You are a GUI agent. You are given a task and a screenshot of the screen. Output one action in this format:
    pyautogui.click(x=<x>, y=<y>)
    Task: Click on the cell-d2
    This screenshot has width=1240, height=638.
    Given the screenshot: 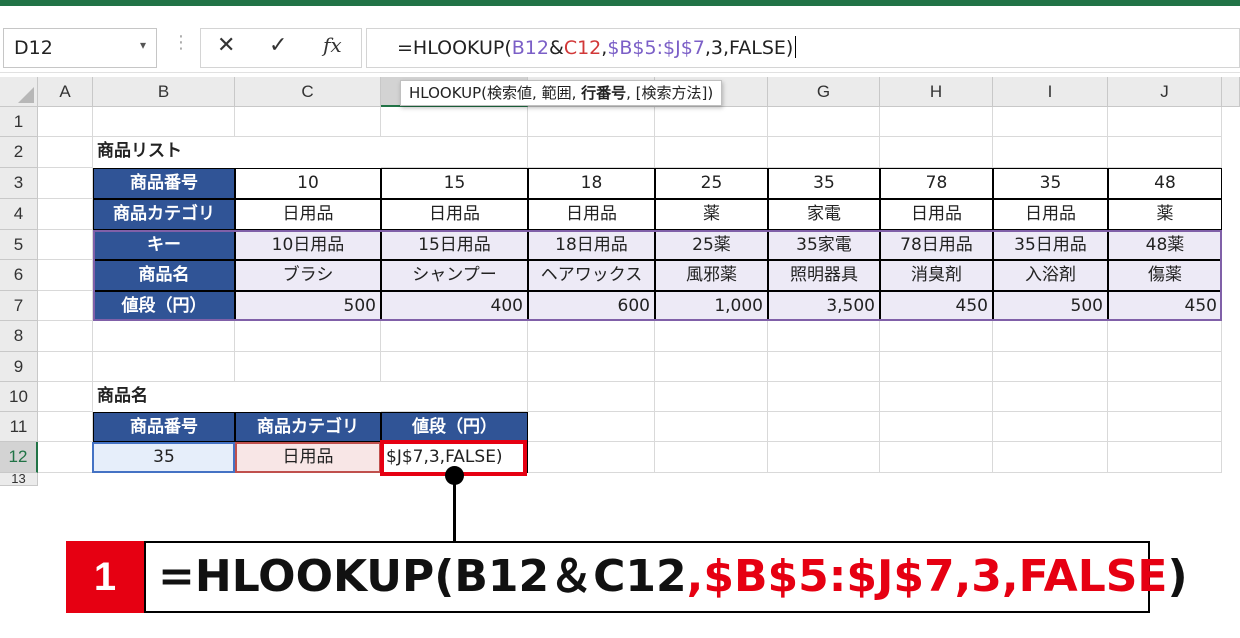 What is the action you would take?
    pyautogui.click(x=454, y=152)
    